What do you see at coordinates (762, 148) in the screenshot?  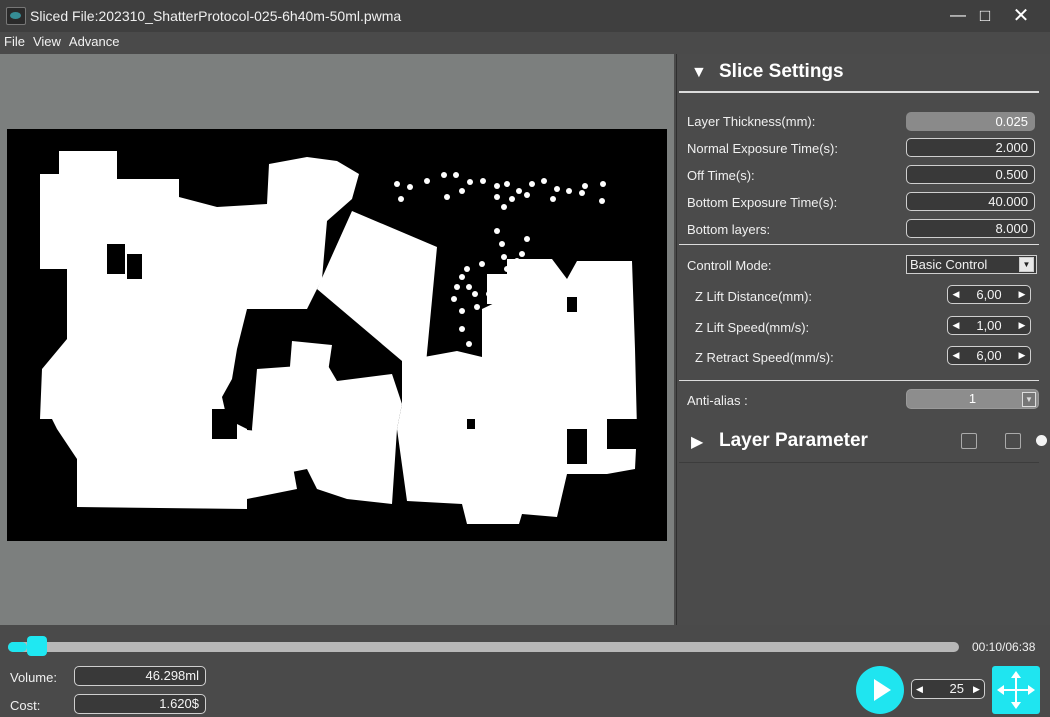 I see `normal-exposure-label: Normal Exposure Time(s):` at bounding box center [762, 148].